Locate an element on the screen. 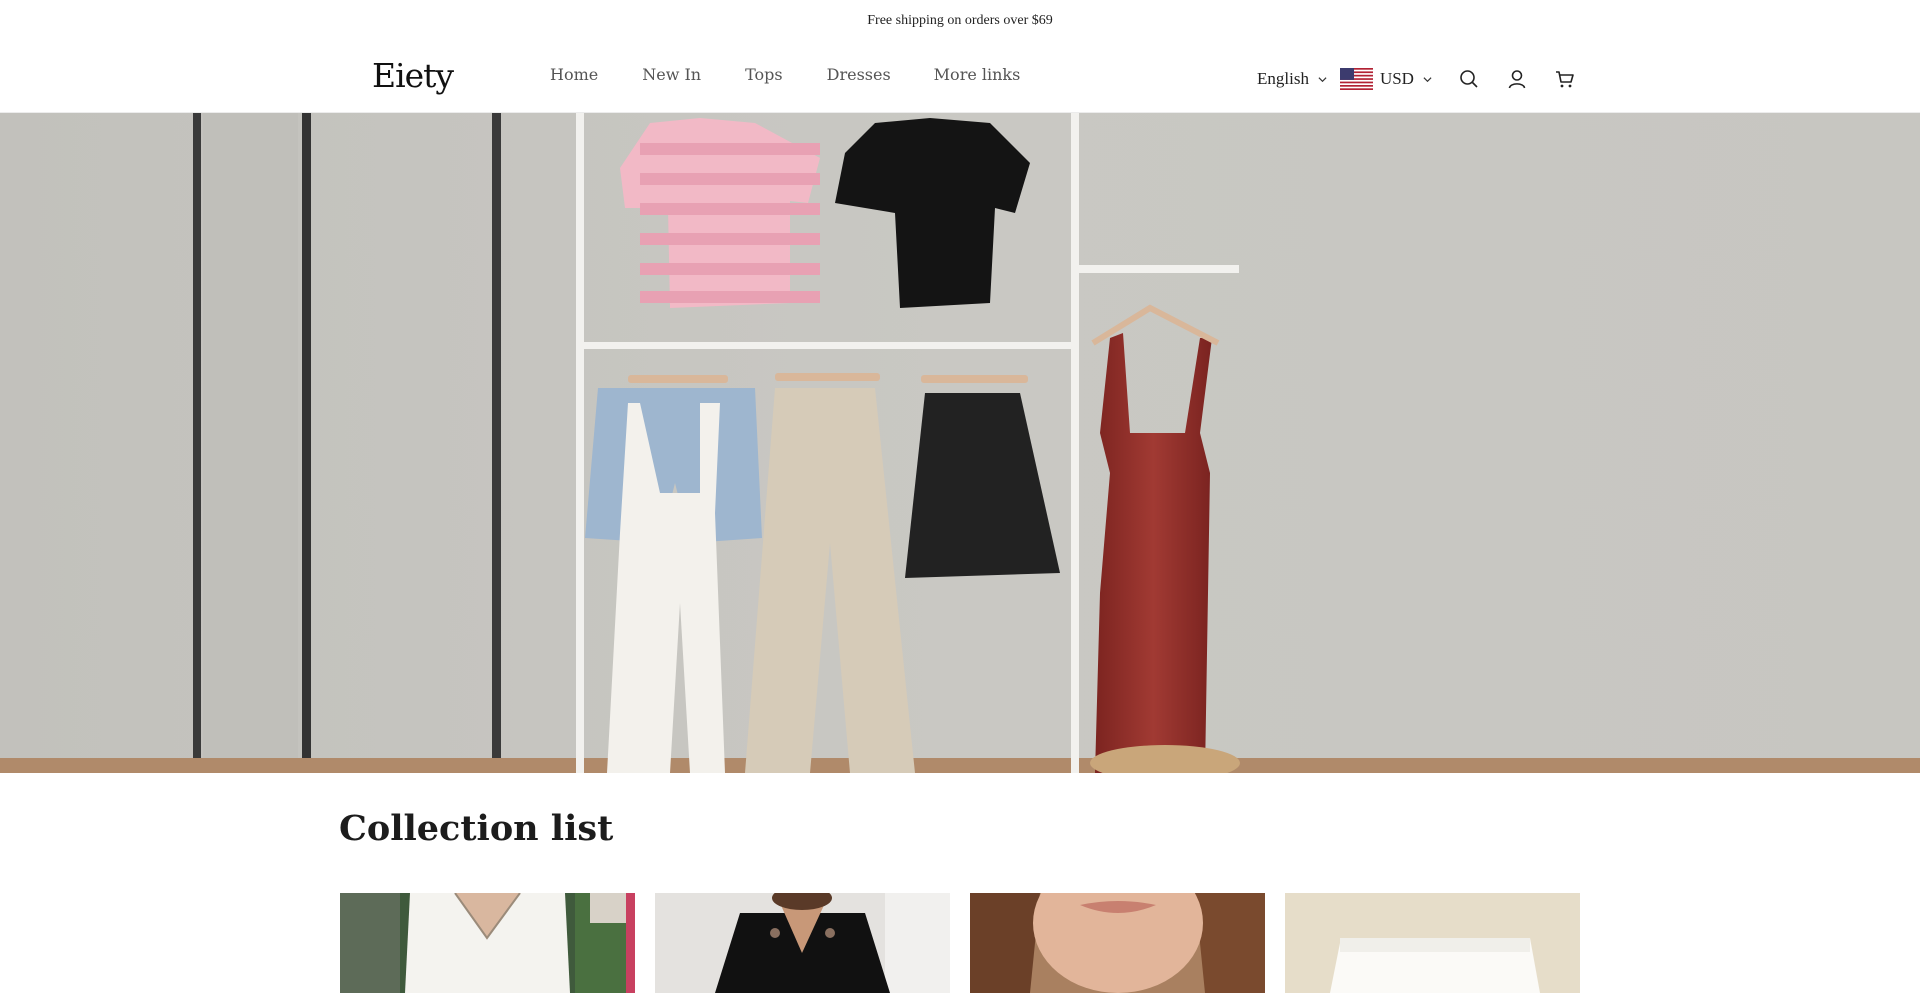 Image resolution: width=1920 pixels, height=993 pixels. announcement-text: Free shipping on orders over $69 is located at coordinates (960, 20).